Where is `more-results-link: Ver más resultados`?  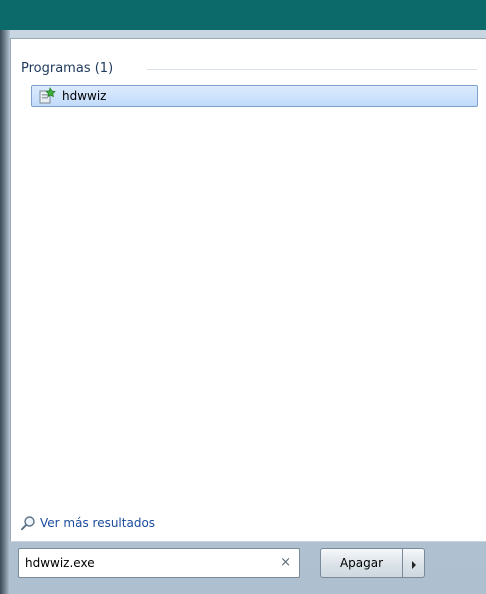 more-results-link: Ver más resultados is located at coordinates (87, 523).